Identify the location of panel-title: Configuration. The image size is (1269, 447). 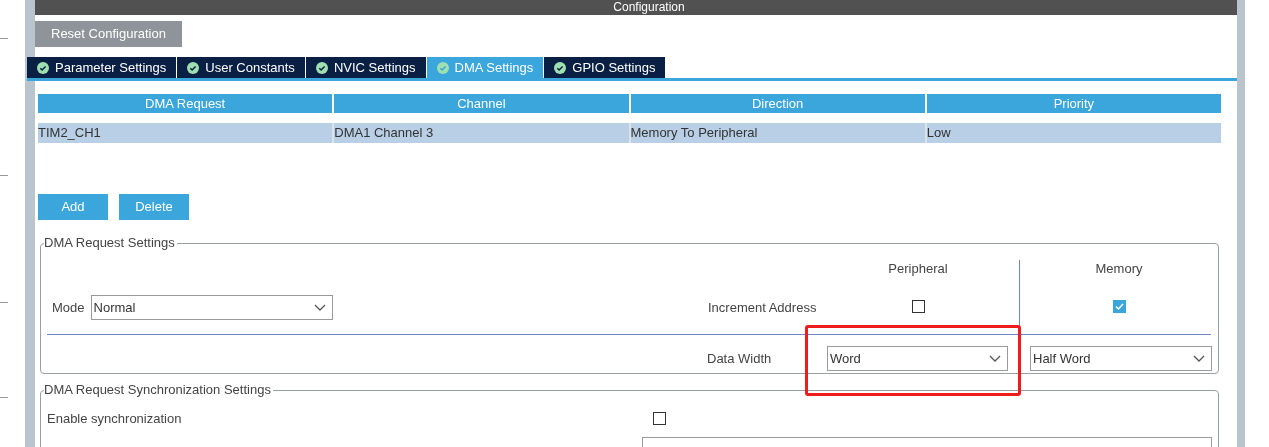
(648, 7).